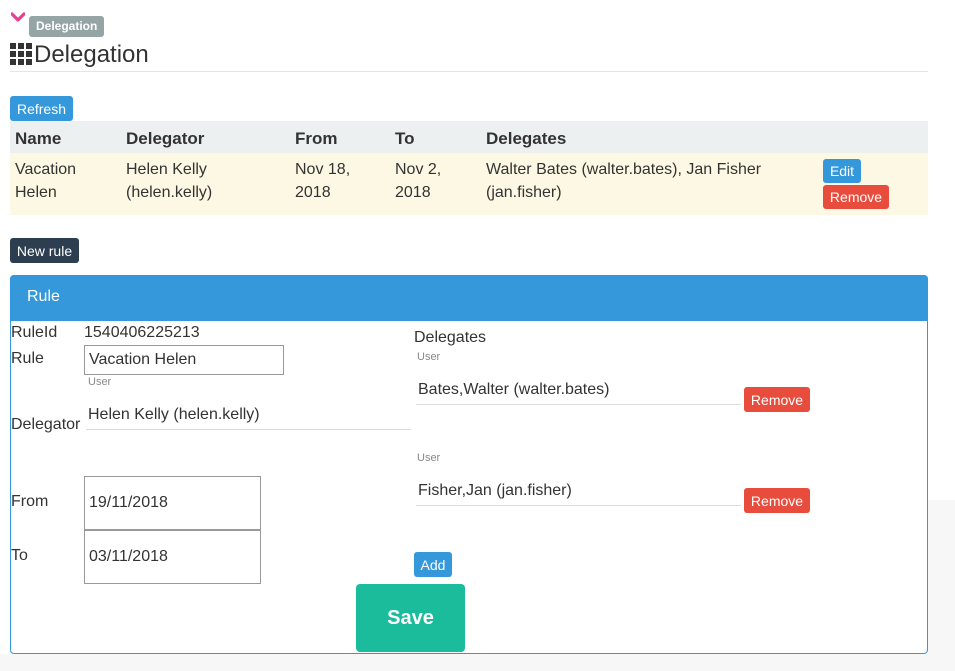 This screenshot has height=671, width=955. What do you see at coordinates (38, 138) in the screenshot?
I see `column-header-name: Name` at bounding box center [38, 138].